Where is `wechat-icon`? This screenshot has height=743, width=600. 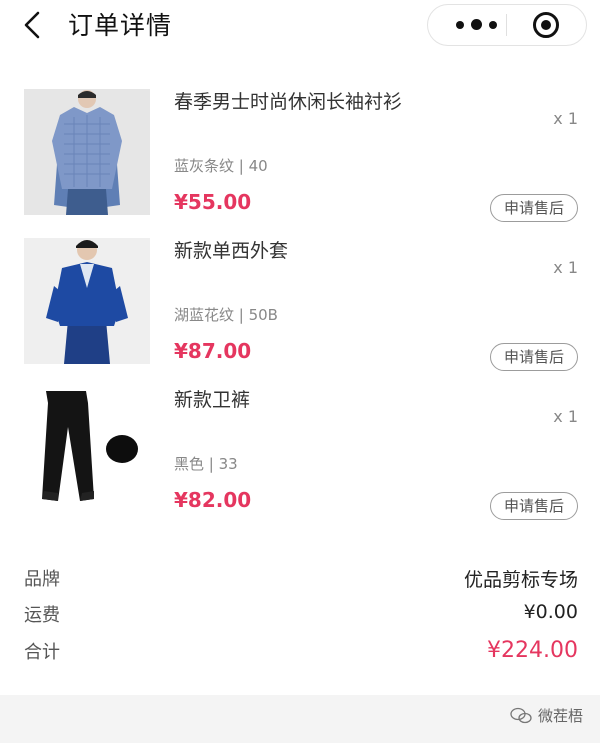
wechat-icon is located at coordinates (521, 715).